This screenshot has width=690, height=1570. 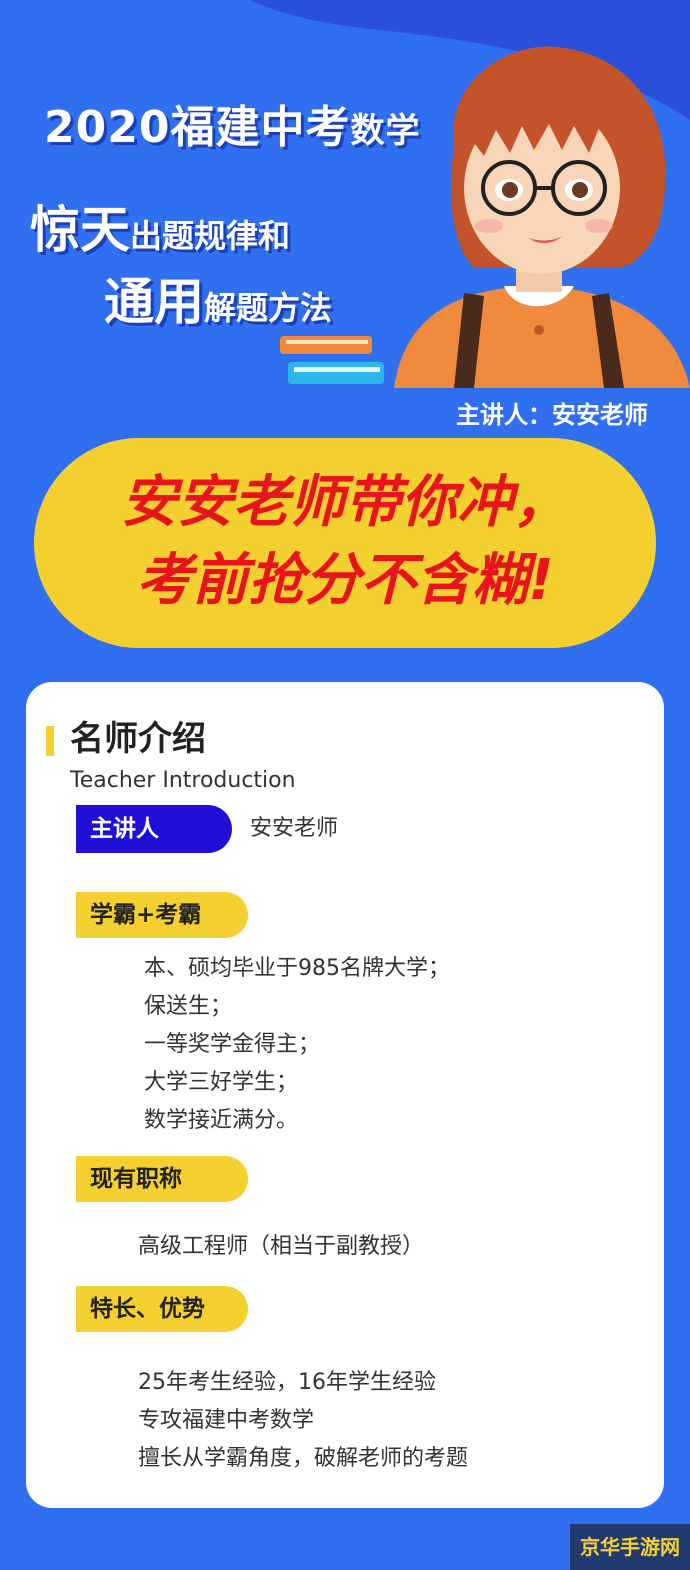 I want to click on section-subtitle: Teacher Introduction, so click(x=183, y=780).